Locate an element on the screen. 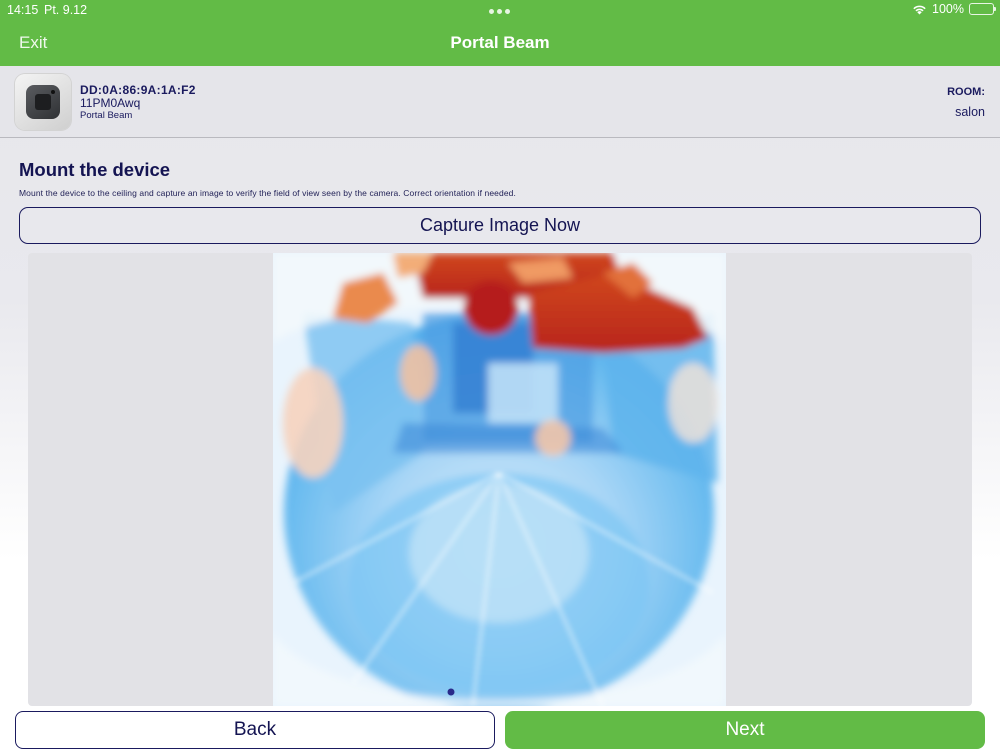 This screenshot has height=750, width=1000. top-bar: 14:15 Pt. 9.12 100% Exit Portal Beam is located at coordinates (500, 33).